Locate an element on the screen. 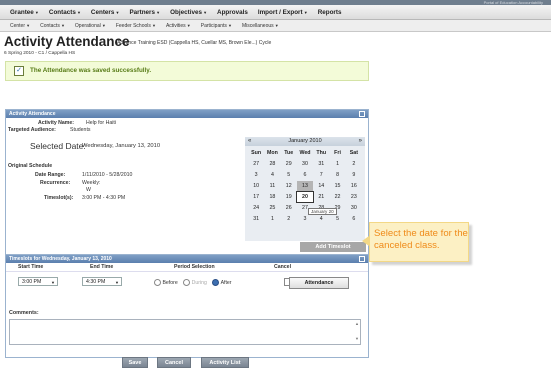 Image resolution: width=551 pixels, height=379 pixels. nav-objectives: Objectives ▼ is located at coordinates (188, 12).